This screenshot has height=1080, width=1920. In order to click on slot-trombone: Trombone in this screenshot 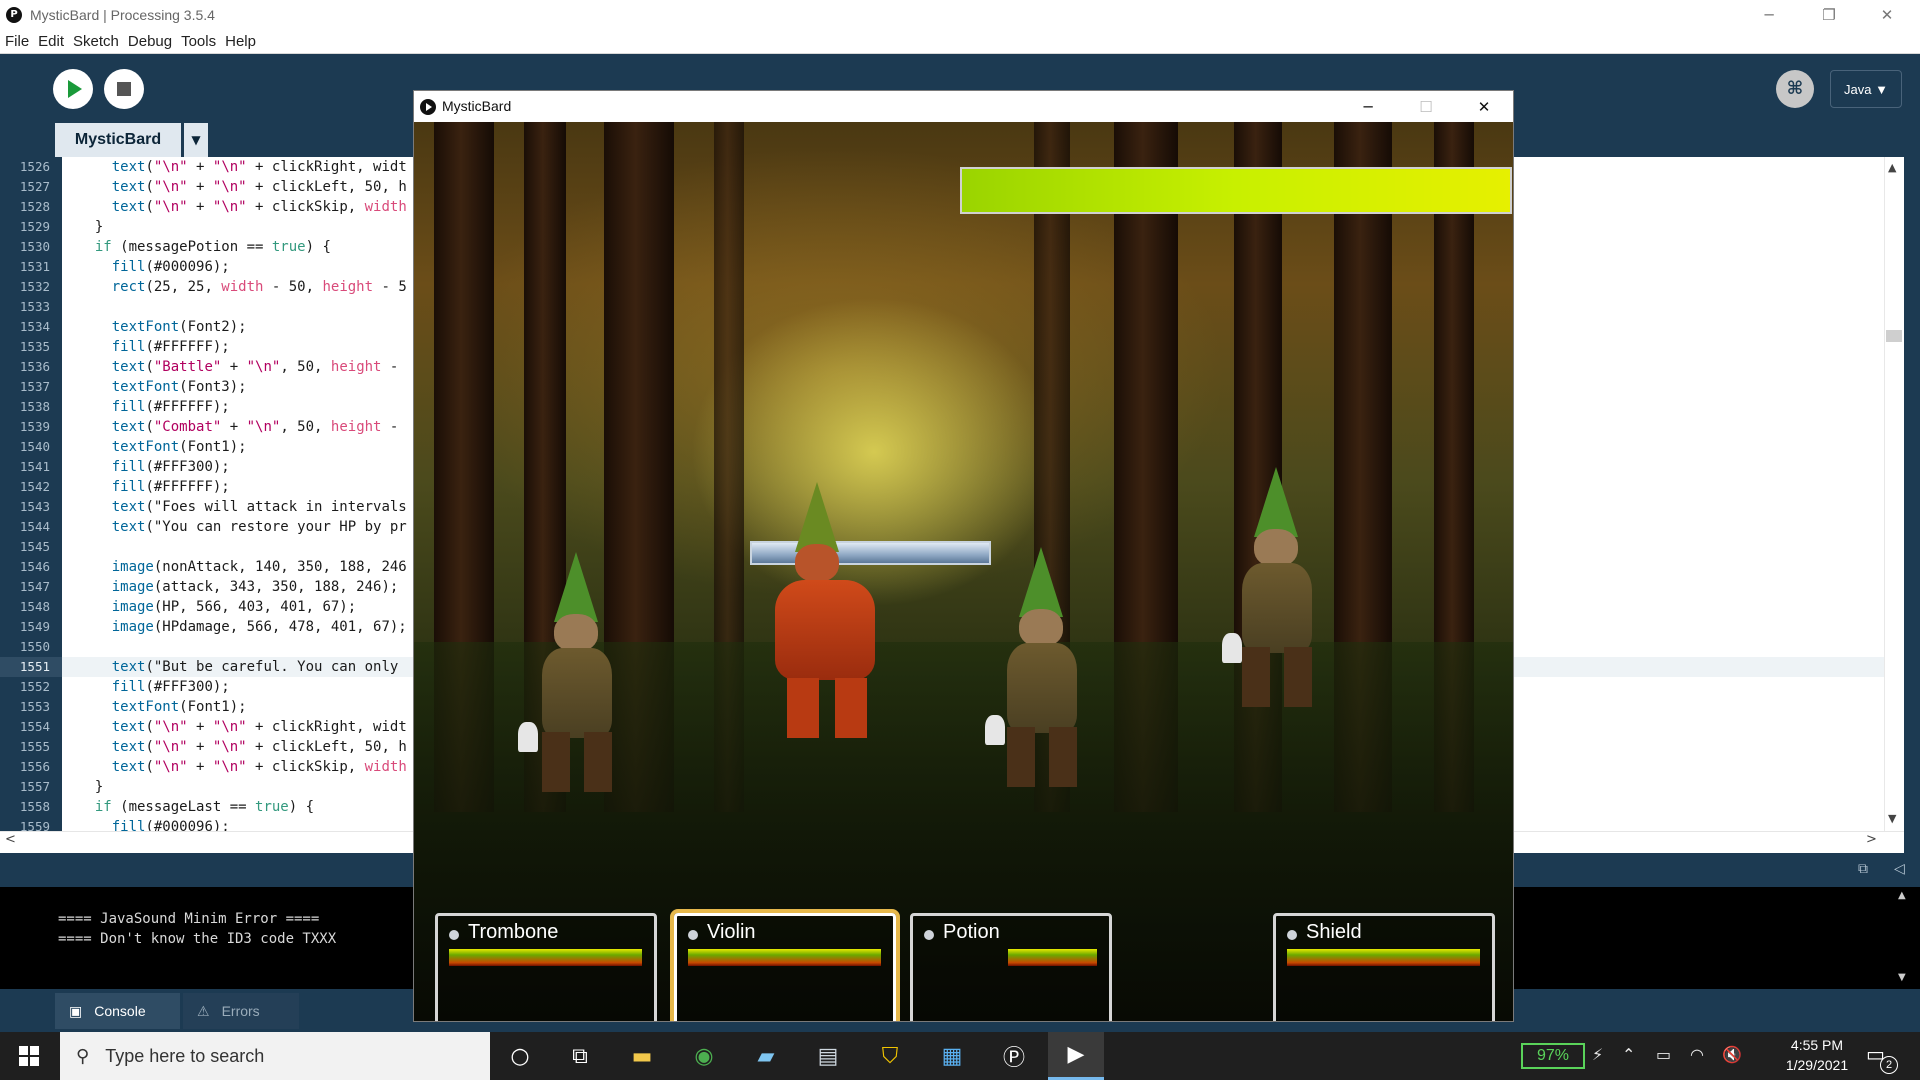, I will do `click(546, 967)`.